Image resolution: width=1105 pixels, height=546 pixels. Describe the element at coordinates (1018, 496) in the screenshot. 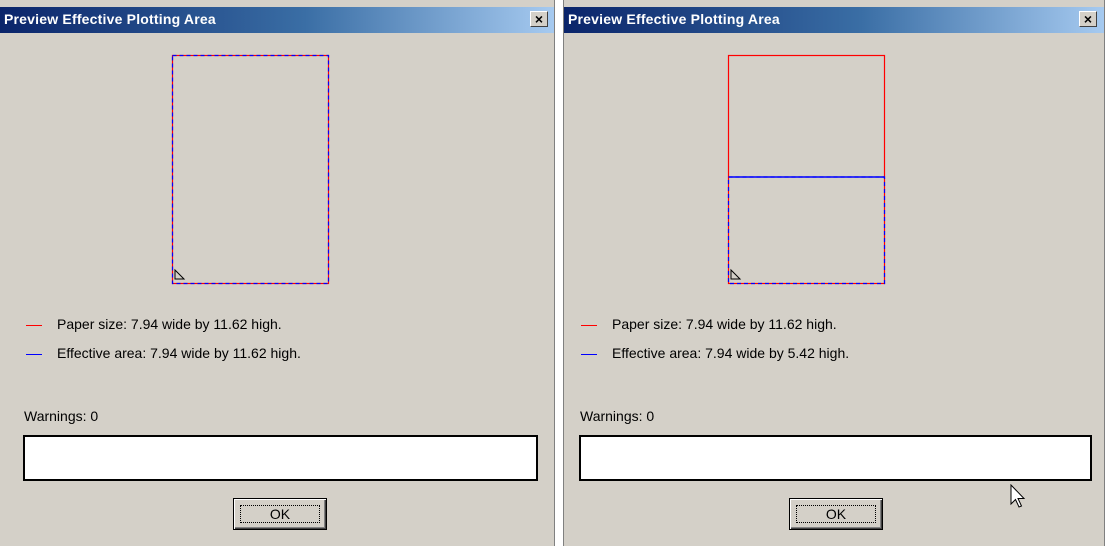

I see `mouse-pointer-icon` at that location.